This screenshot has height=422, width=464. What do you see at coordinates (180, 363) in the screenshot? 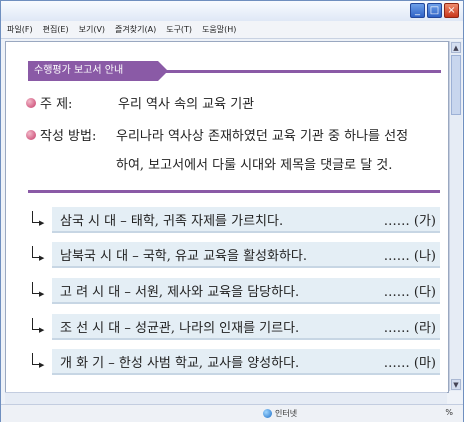
I see `era-text: 개 화 기 – 한성 사범 학교, 교사를 양성하다.` at bounding box center [180, 363].